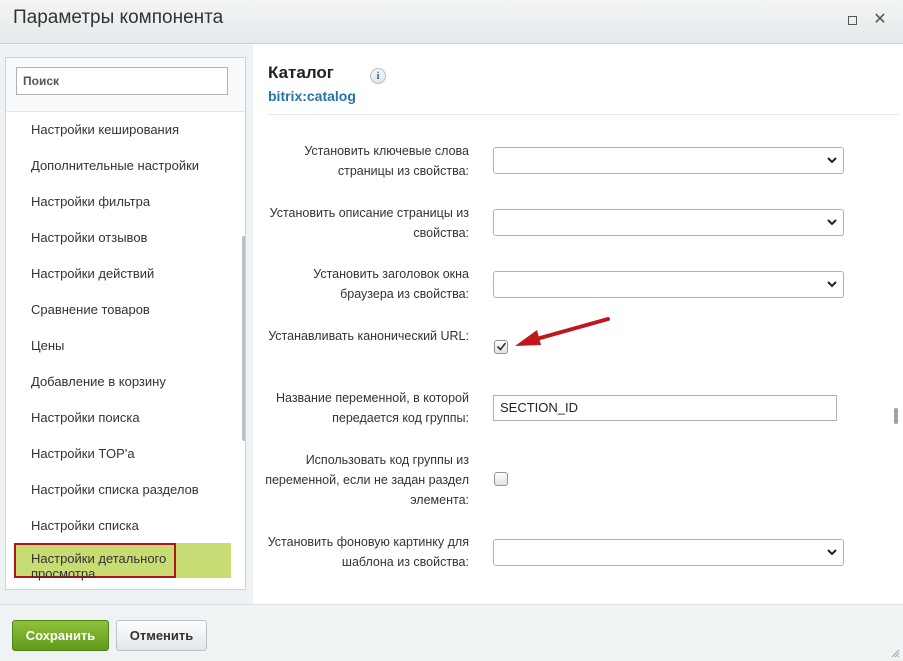 The width and height of the screenshot is (903, 661). I want to click on sidebar-item-compare: Сравнение товаров, so click(122, 310).